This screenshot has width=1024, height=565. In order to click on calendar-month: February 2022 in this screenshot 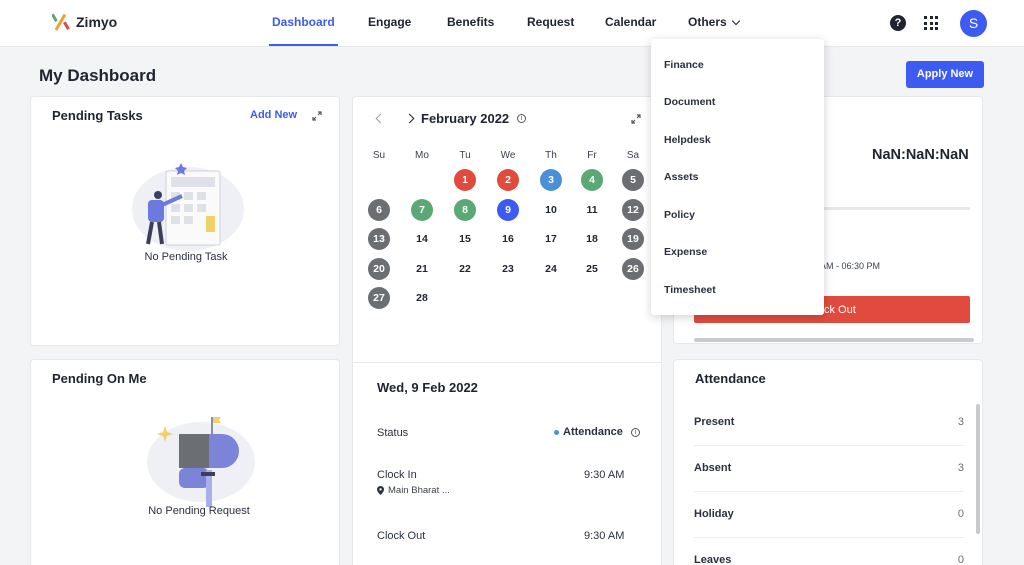, I will do `click(465, 118)`.